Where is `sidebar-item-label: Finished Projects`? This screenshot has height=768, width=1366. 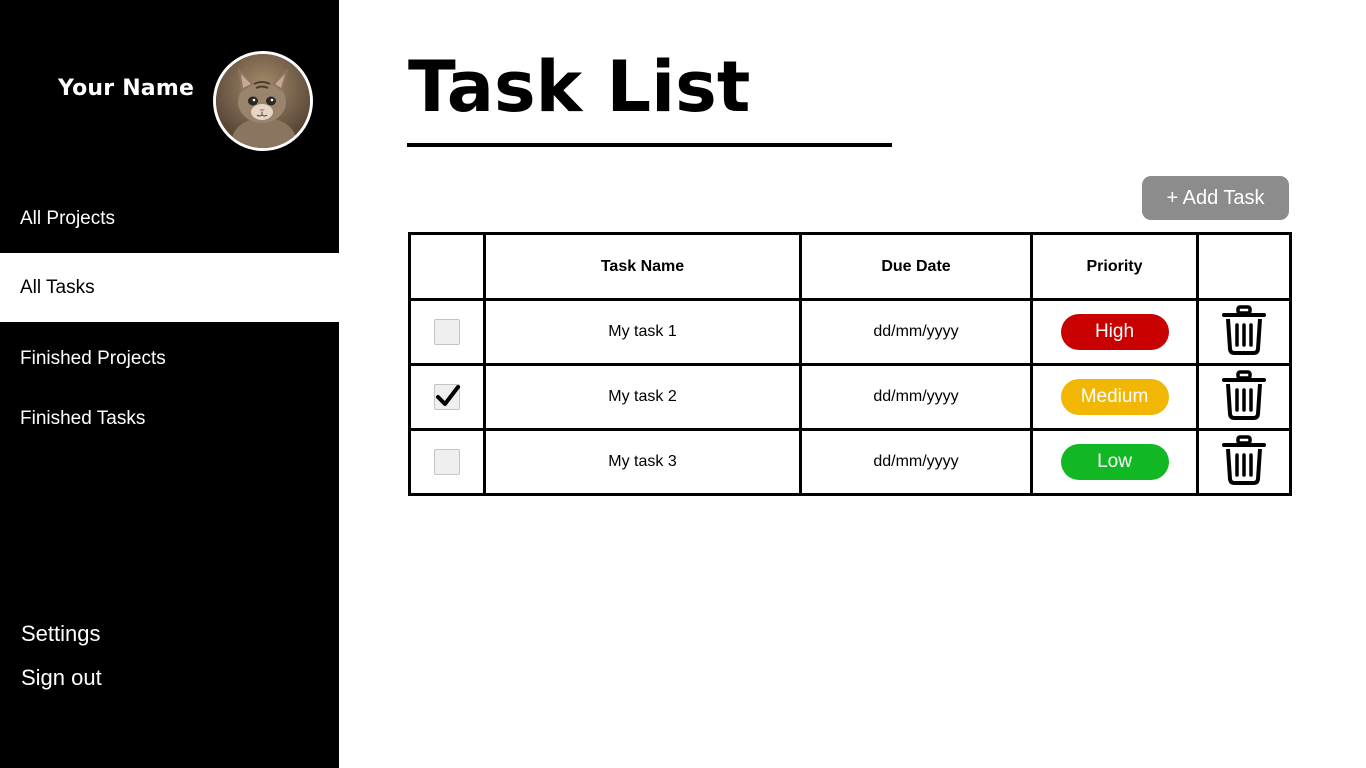
sidebar-item-label: Finished Projects is located at coordinates (93, 358).